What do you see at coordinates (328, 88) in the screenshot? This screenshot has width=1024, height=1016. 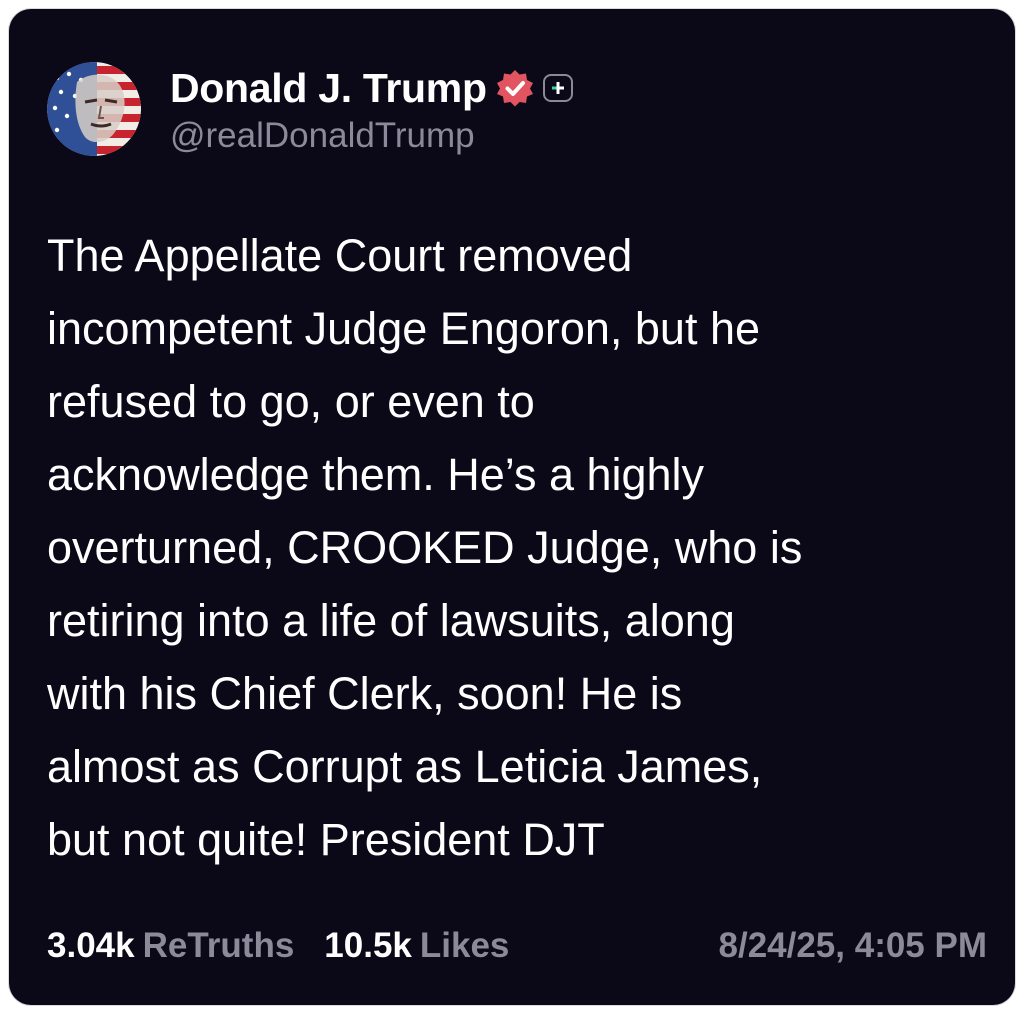 I see `display-name: Donald J. Trump` at bounding box center [328, 88].